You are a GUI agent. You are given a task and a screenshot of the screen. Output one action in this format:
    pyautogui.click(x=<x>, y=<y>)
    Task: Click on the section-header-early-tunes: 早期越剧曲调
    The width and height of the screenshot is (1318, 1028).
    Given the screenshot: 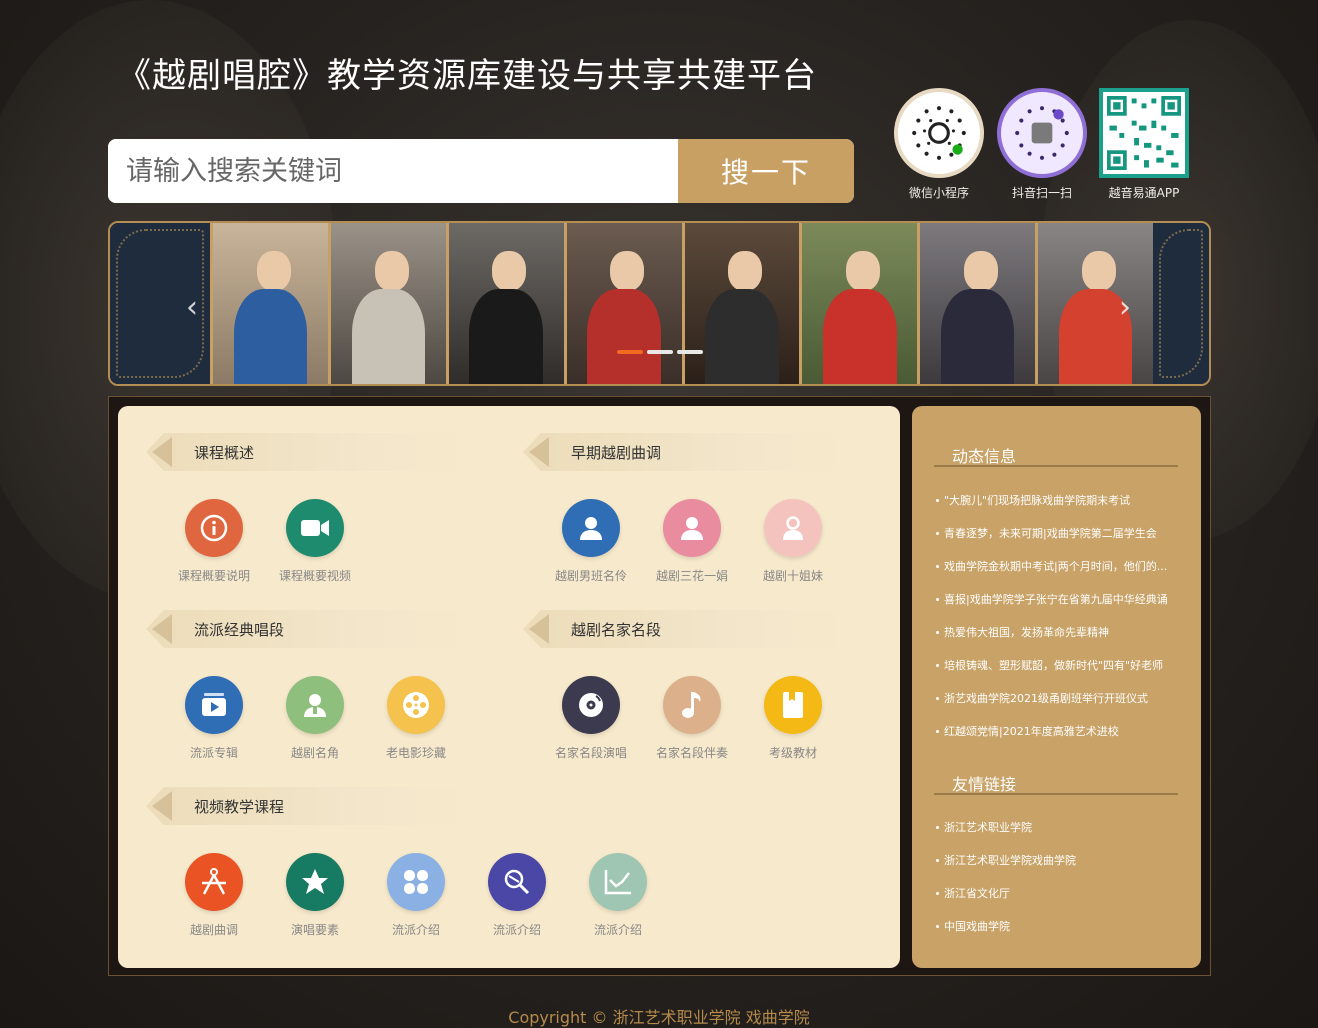 What is the action you would take?
    pyautogui.click(x=683, y=452)
    